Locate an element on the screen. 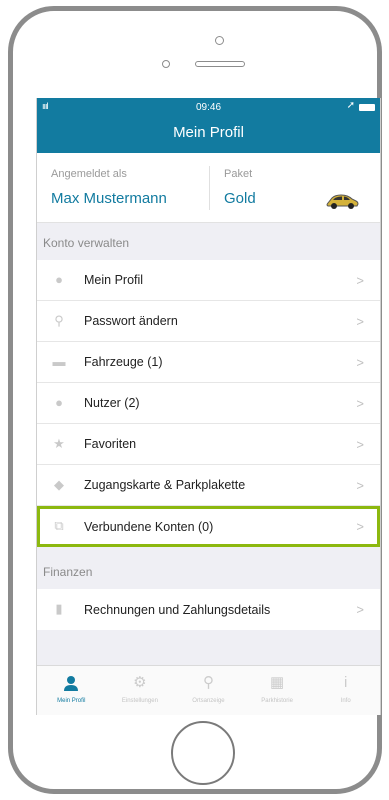  status-bar: ıııl 09:46 ➚ is located at coordinates (208, 107).